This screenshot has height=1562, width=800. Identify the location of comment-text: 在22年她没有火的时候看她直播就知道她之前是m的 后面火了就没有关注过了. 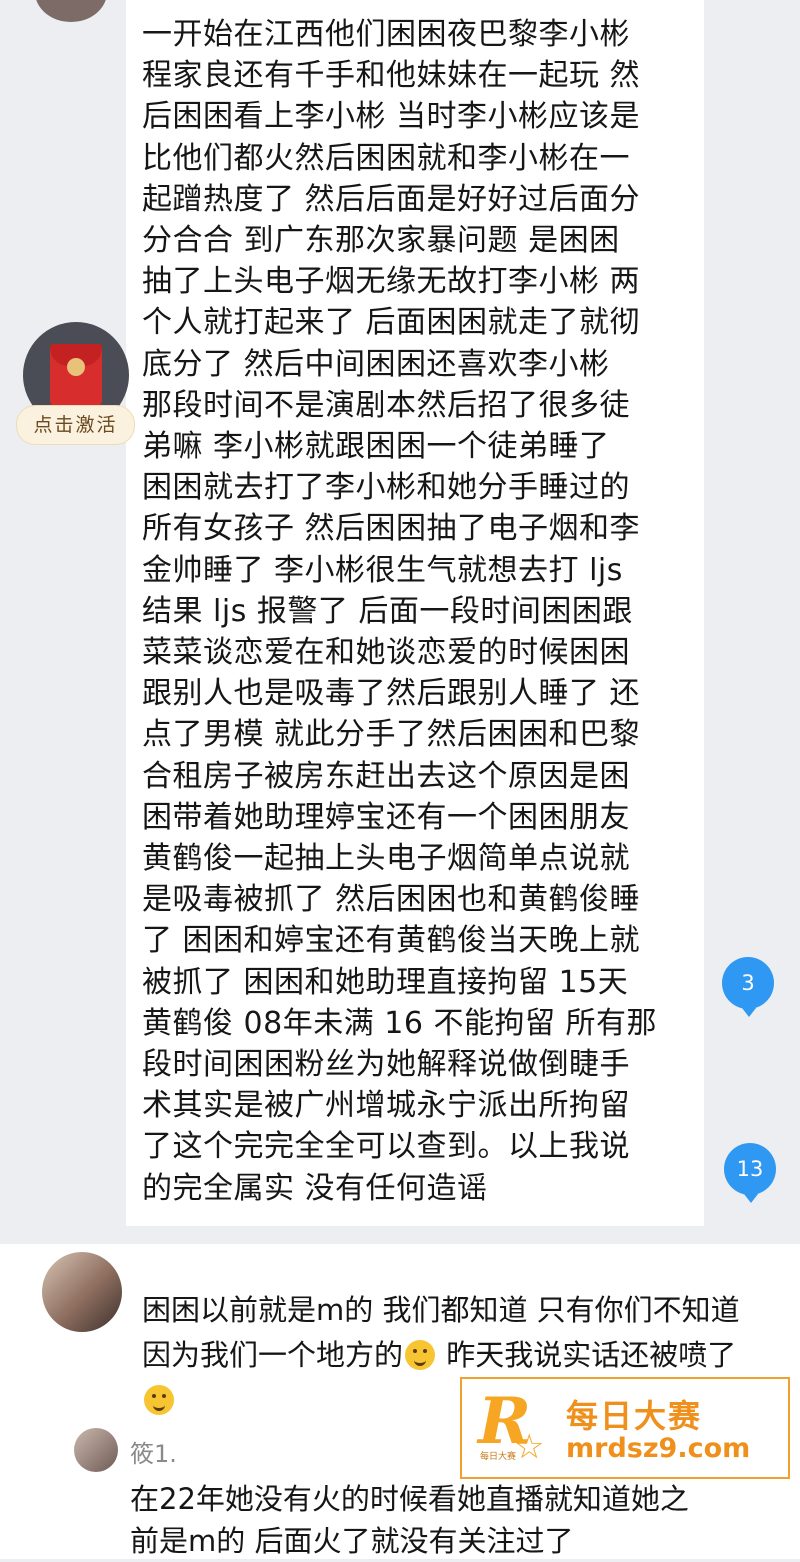
(409, 1520).